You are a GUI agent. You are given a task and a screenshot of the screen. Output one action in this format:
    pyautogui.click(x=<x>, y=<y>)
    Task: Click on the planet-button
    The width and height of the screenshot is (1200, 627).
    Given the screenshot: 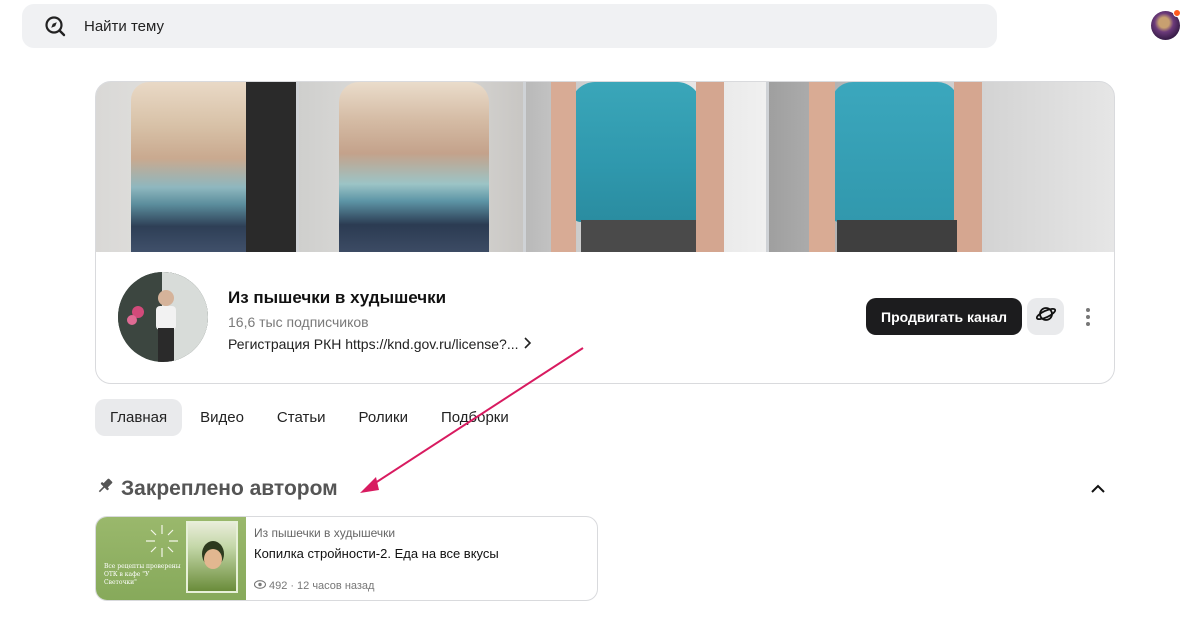 What is the action you would take?
    pyautogui.click(x=1045, y=316)
    